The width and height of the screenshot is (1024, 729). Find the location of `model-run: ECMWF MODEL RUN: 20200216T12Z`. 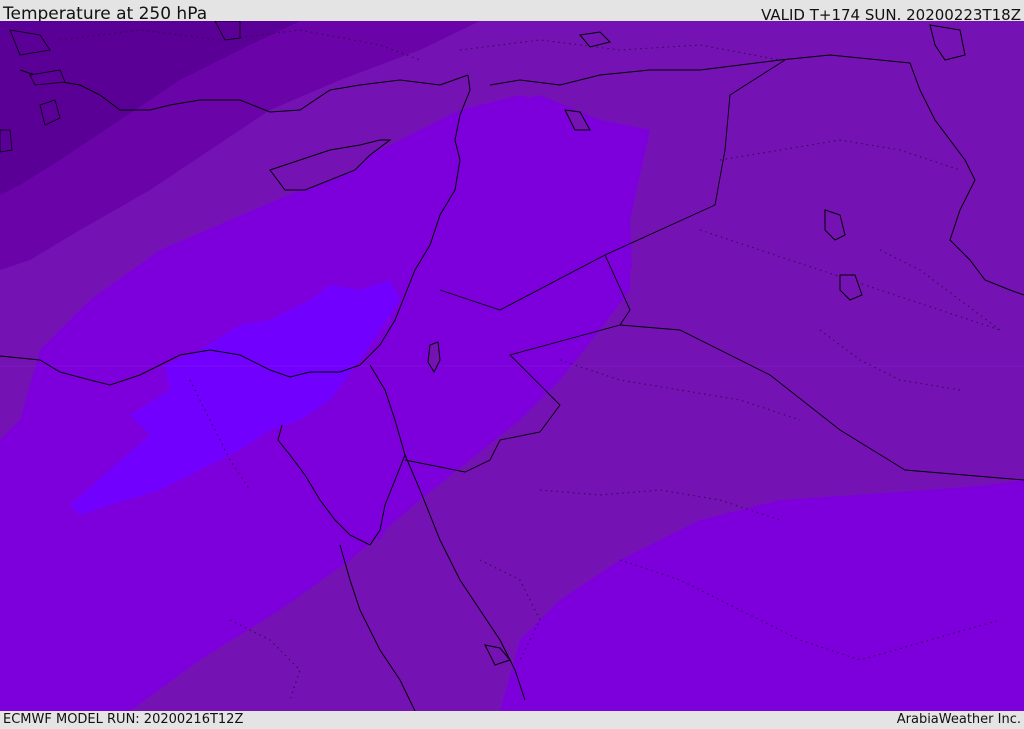

model-run: ECMWF MODEL RUN: 20200216T12Z is located at coordinates (123, 719).